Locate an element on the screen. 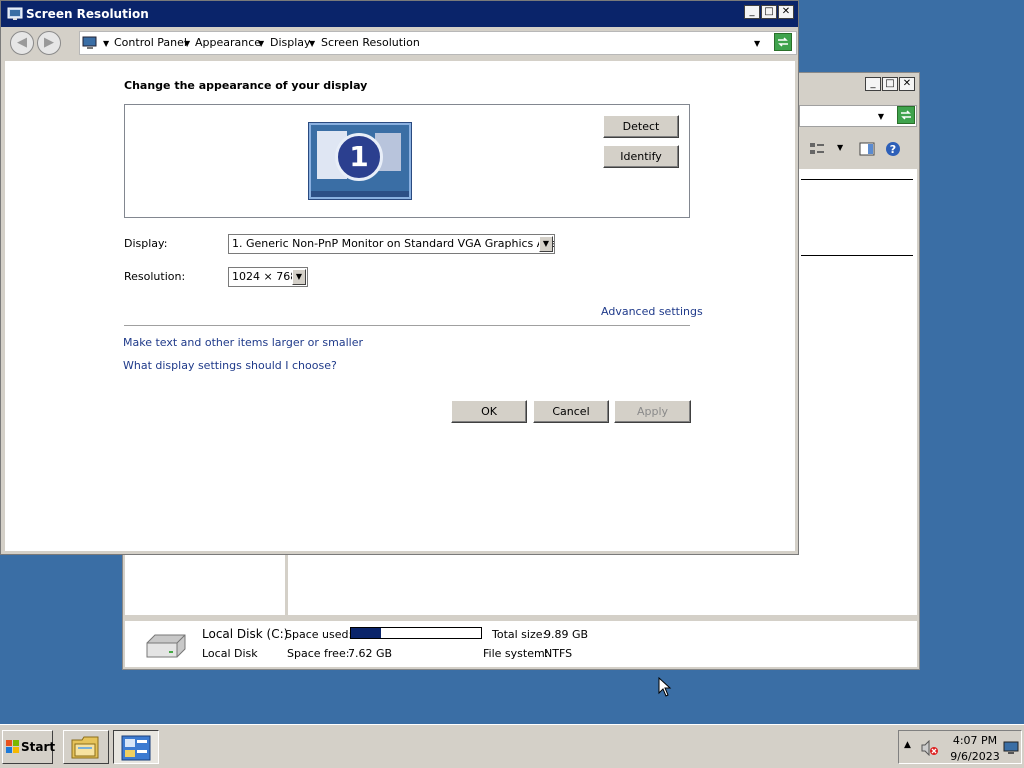 This screenshot has height=768, width=1024. hard-drive-icon is located at coordinates (166, 646).